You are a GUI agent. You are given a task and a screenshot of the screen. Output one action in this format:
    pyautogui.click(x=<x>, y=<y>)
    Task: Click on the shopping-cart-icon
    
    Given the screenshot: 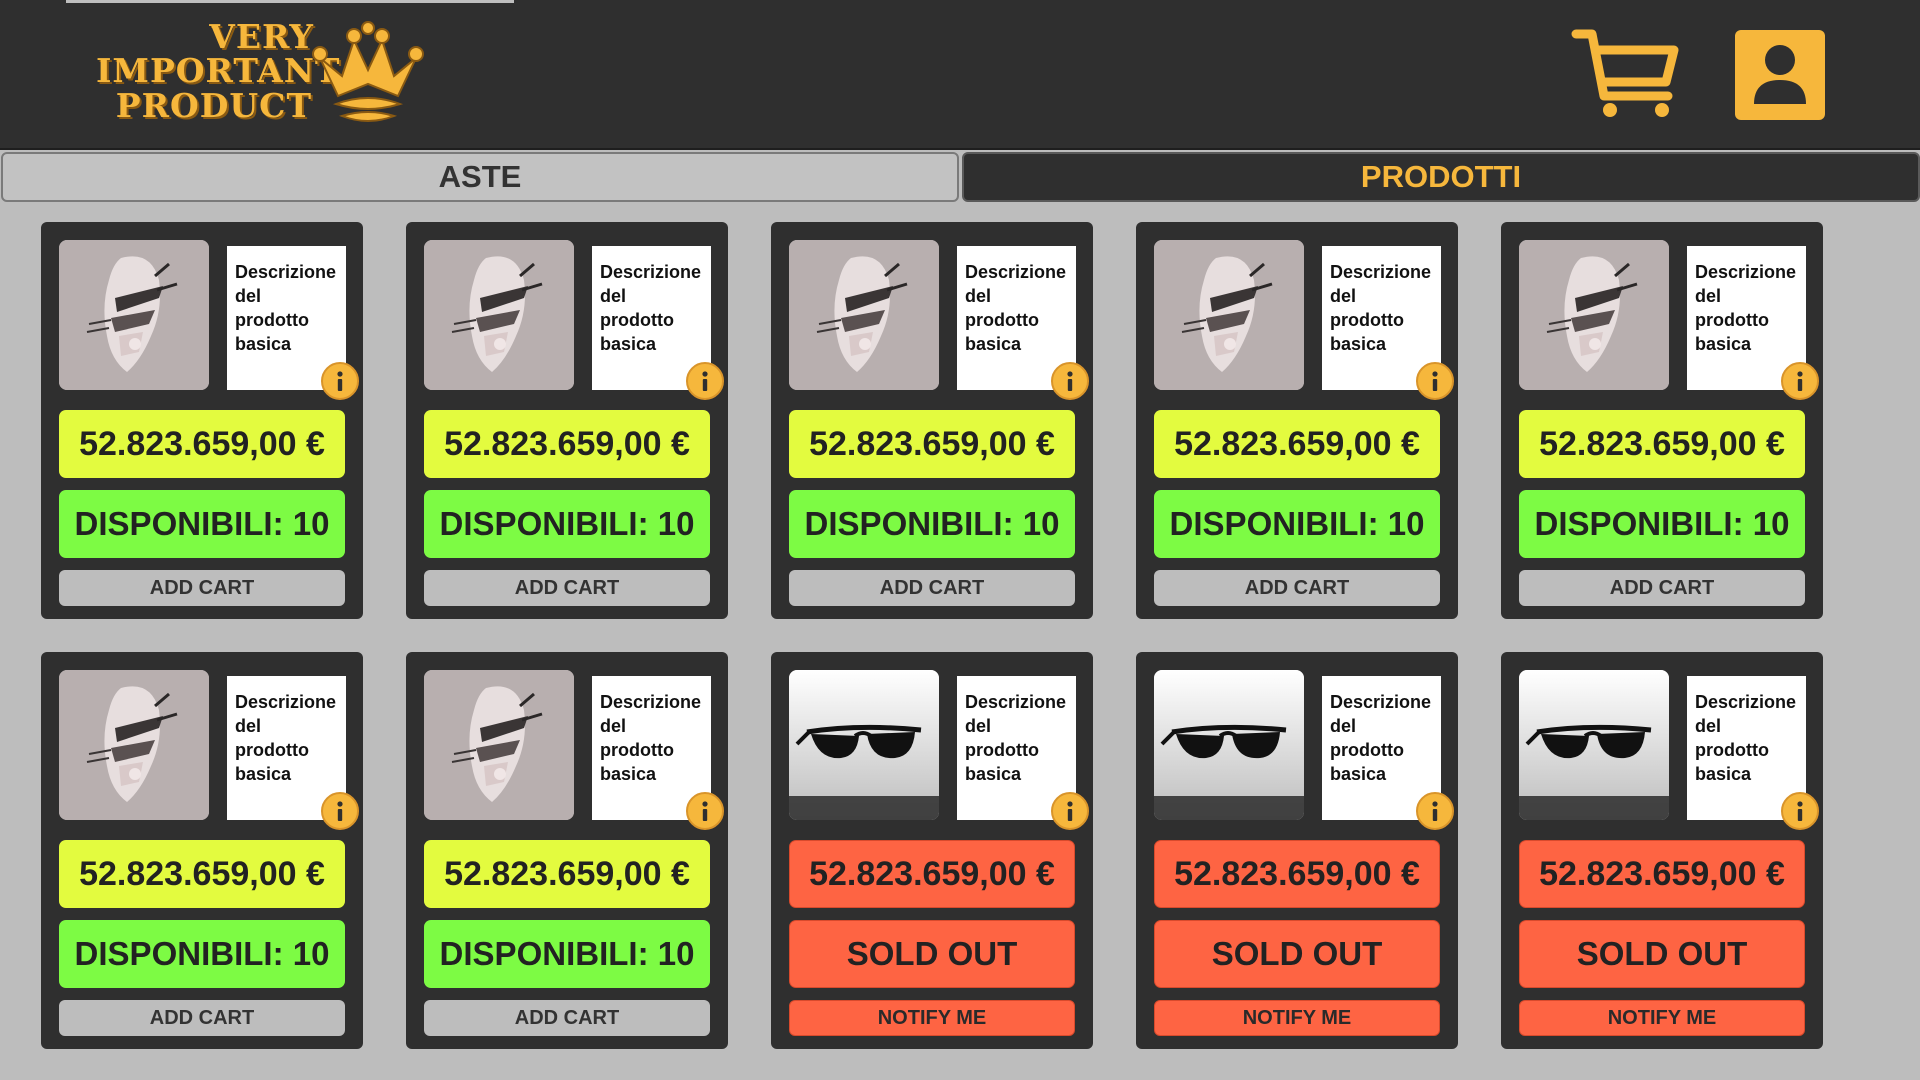 What is the action you would take?
    pyautogui.click(x=1625, y=73)
    